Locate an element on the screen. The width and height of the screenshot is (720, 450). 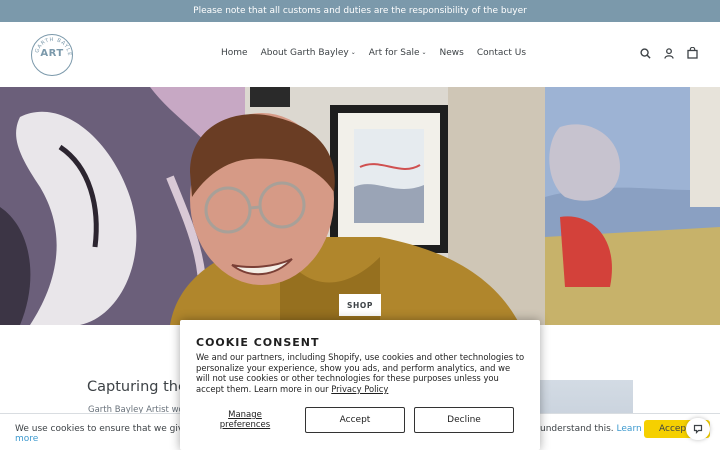
manage-preferences-link: Manage preferences is located at coordinates (245, 420).